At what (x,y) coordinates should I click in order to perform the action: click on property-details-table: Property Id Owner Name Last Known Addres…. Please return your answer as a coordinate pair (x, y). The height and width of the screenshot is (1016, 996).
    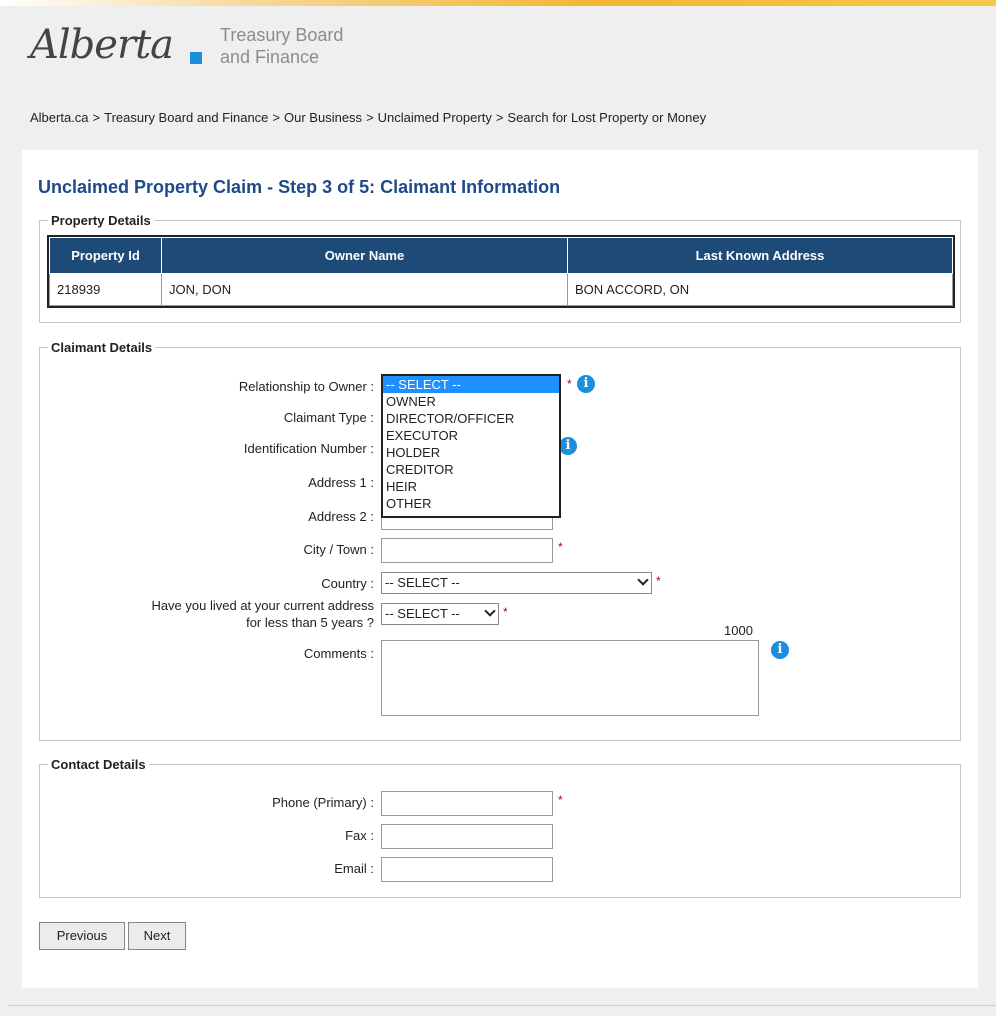
    Looking at the image, I should click on (501, 271).